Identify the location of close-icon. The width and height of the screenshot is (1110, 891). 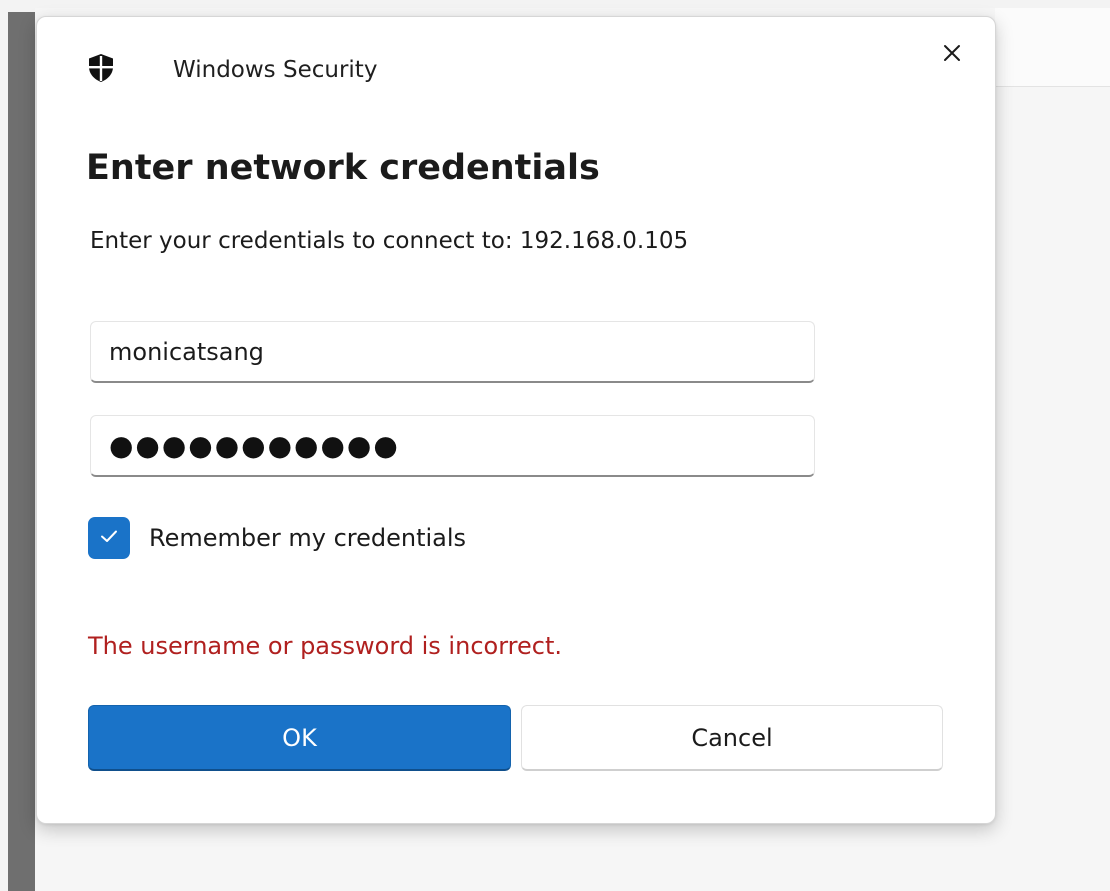
(952, 55).